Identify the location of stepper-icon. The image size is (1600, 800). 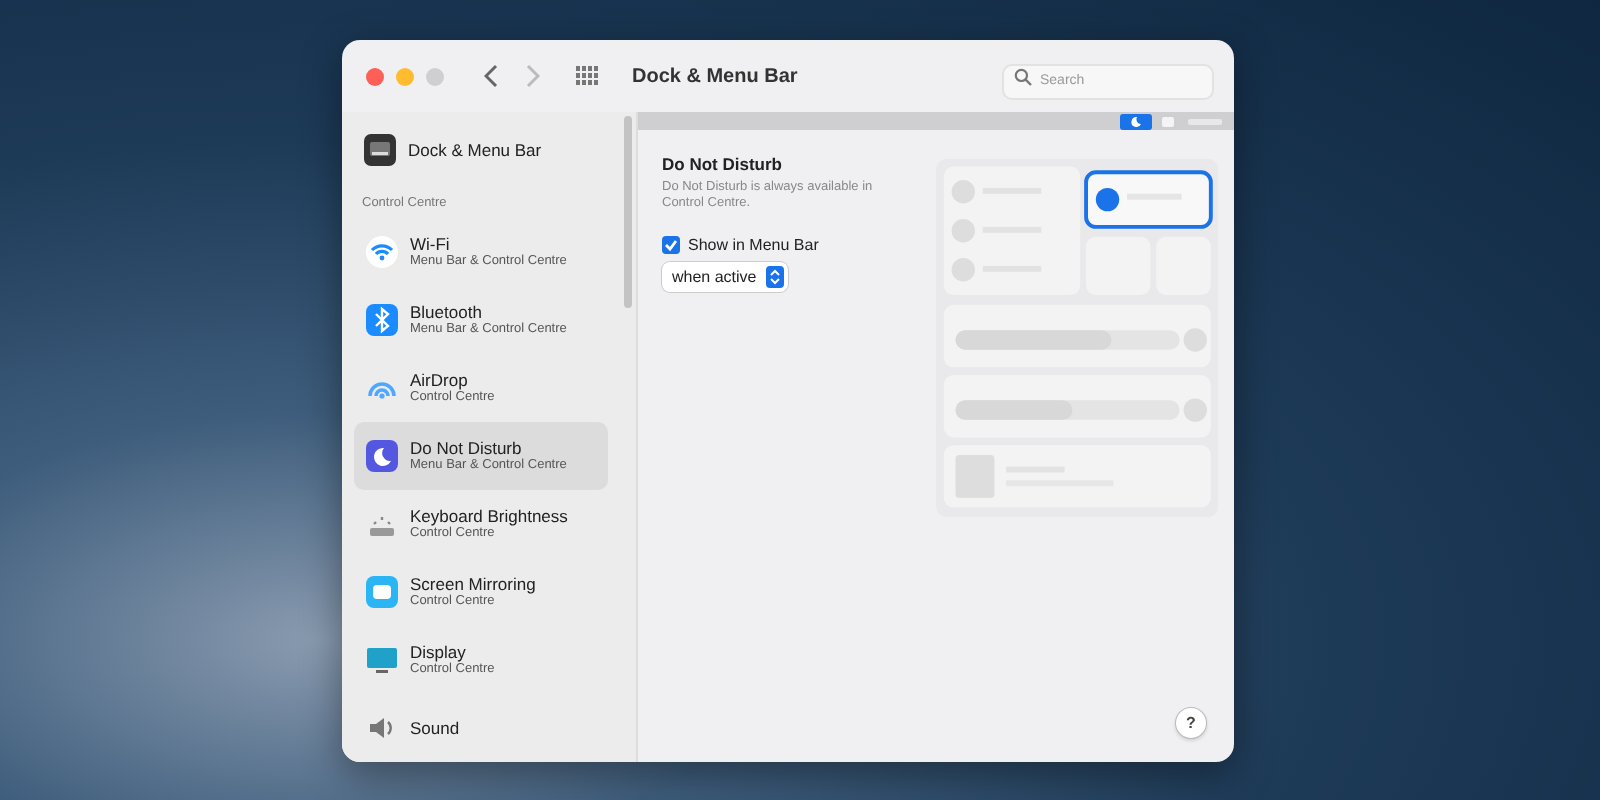
(775, 277).